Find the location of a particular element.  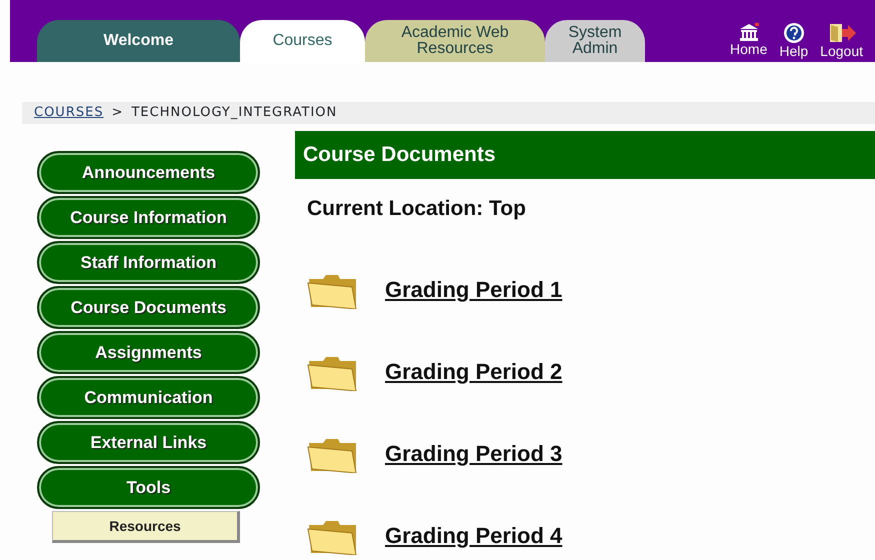

folder-link: Grading Period 1 is located at coordinates (473, 289).